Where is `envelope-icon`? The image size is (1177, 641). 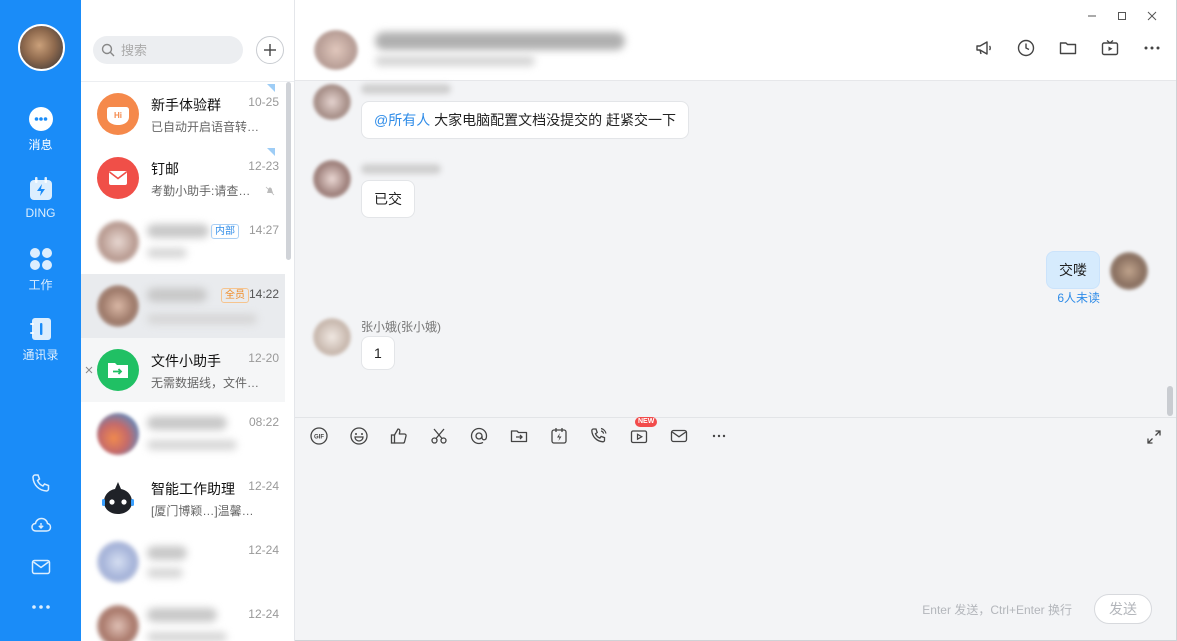 envelope-icon is located at coordinates (118, 178).